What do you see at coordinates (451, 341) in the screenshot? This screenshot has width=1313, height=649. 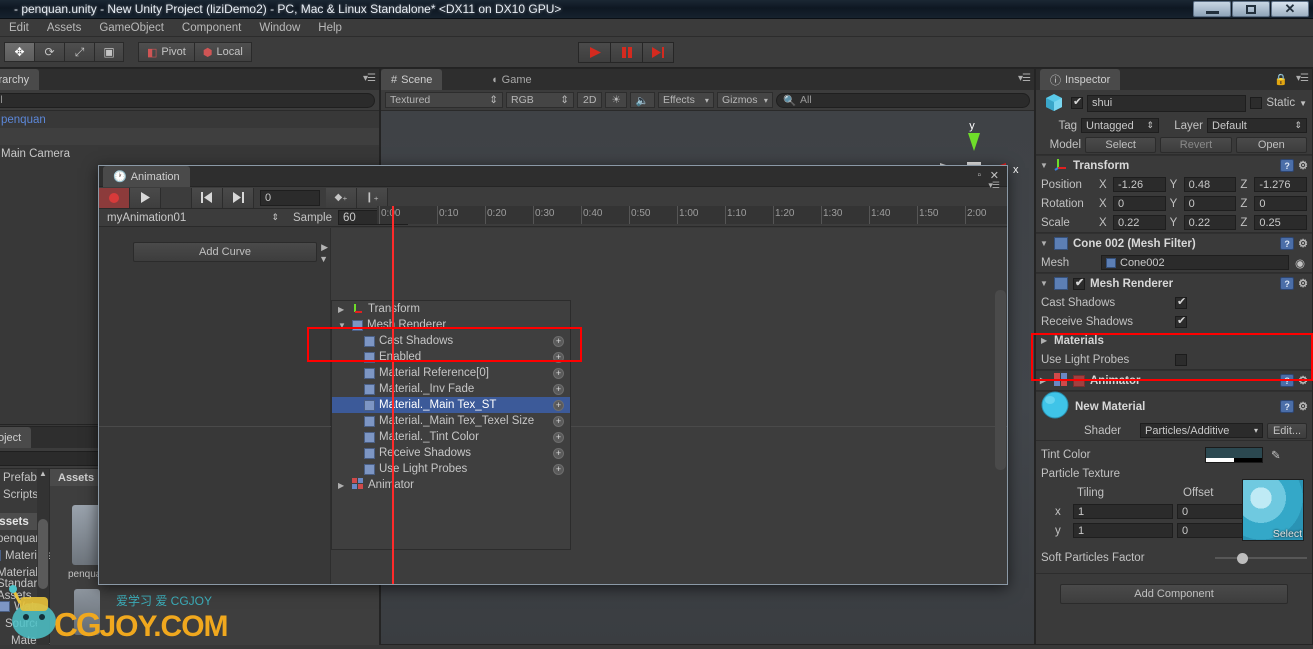 I see `curve-row-cast-shadows: Cast Shadows +` at bounding box center [451, 341].